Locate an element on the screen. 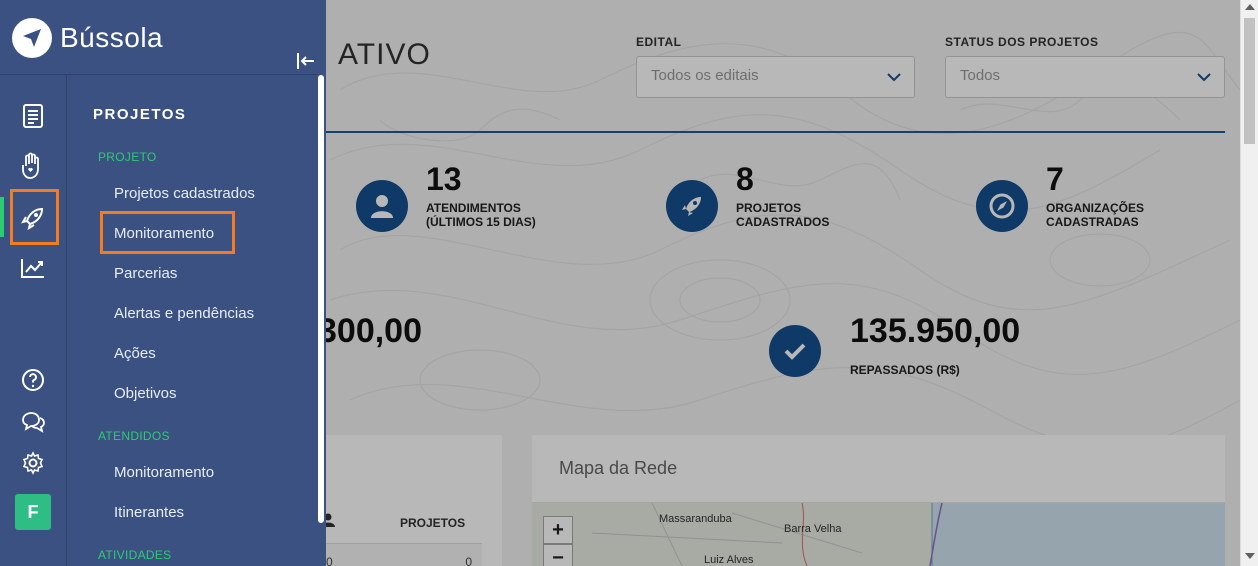  menu-item-acoes: Ações is located at coordinates (135, 353).